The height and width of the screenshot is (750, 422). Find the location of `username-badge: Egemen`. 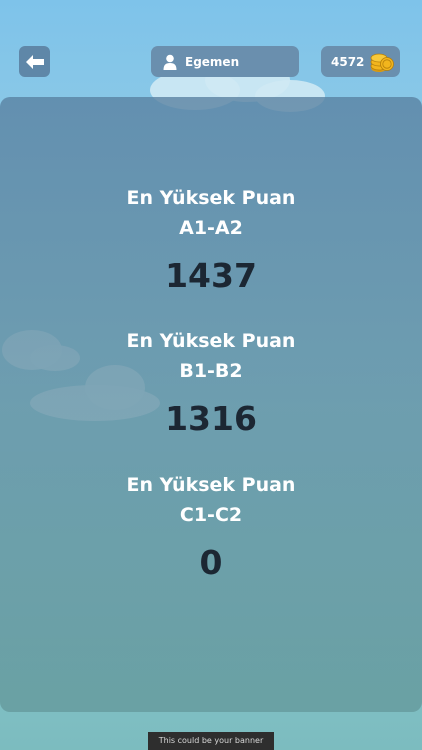

username-badge: Egemen is located at coordinates (225, 61).